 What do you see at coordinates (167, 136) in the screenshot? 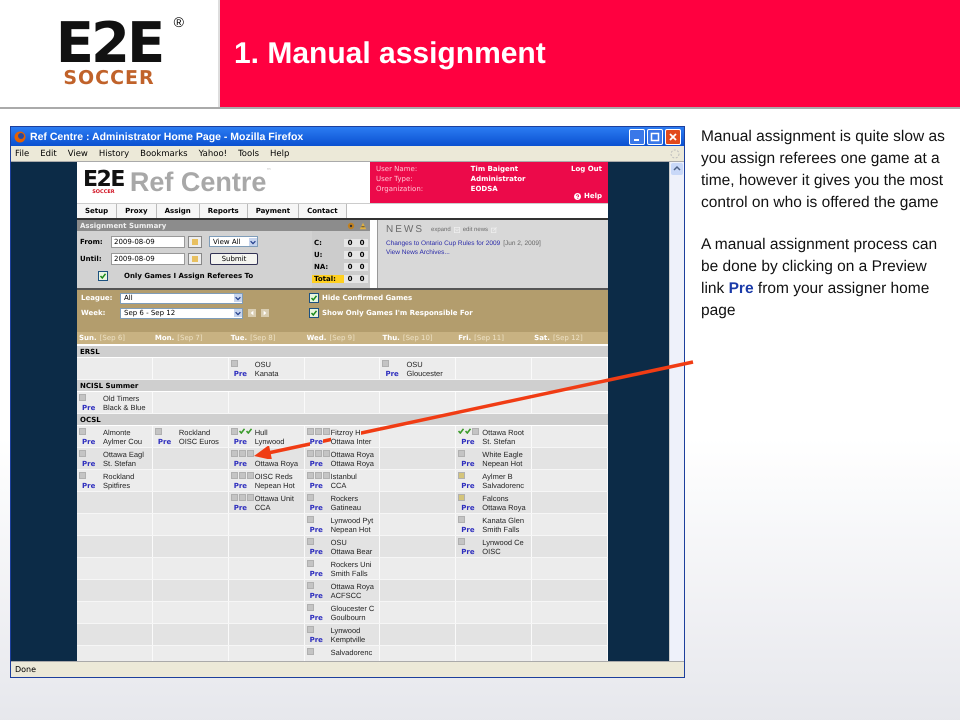
I see `window-title: Ref Centre : Administrator Home Page - Mozilla Firefox` at bounding box center [167, 136].